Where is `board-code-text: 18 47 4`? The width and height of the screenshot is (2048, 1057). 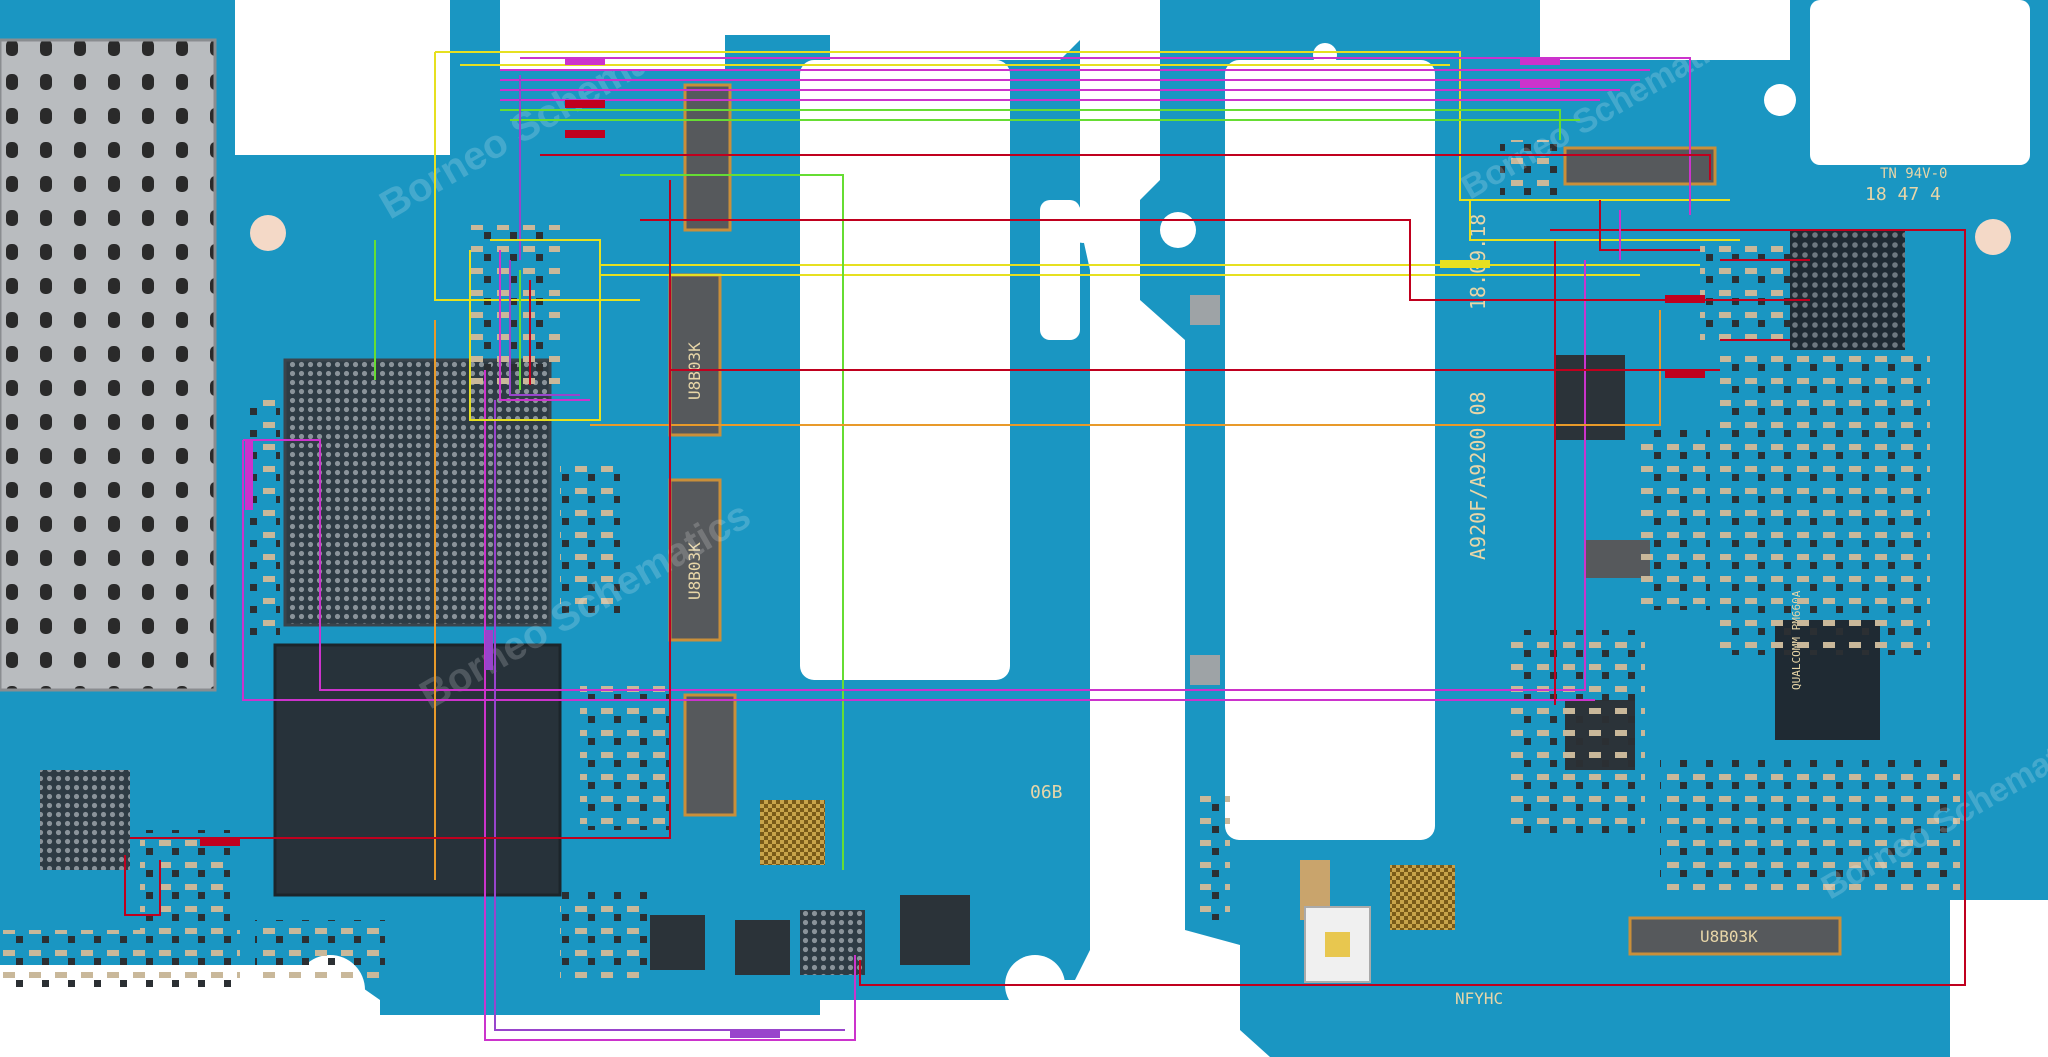 board-code-text: 18 47 4 is located at coordinates (1903, 194).